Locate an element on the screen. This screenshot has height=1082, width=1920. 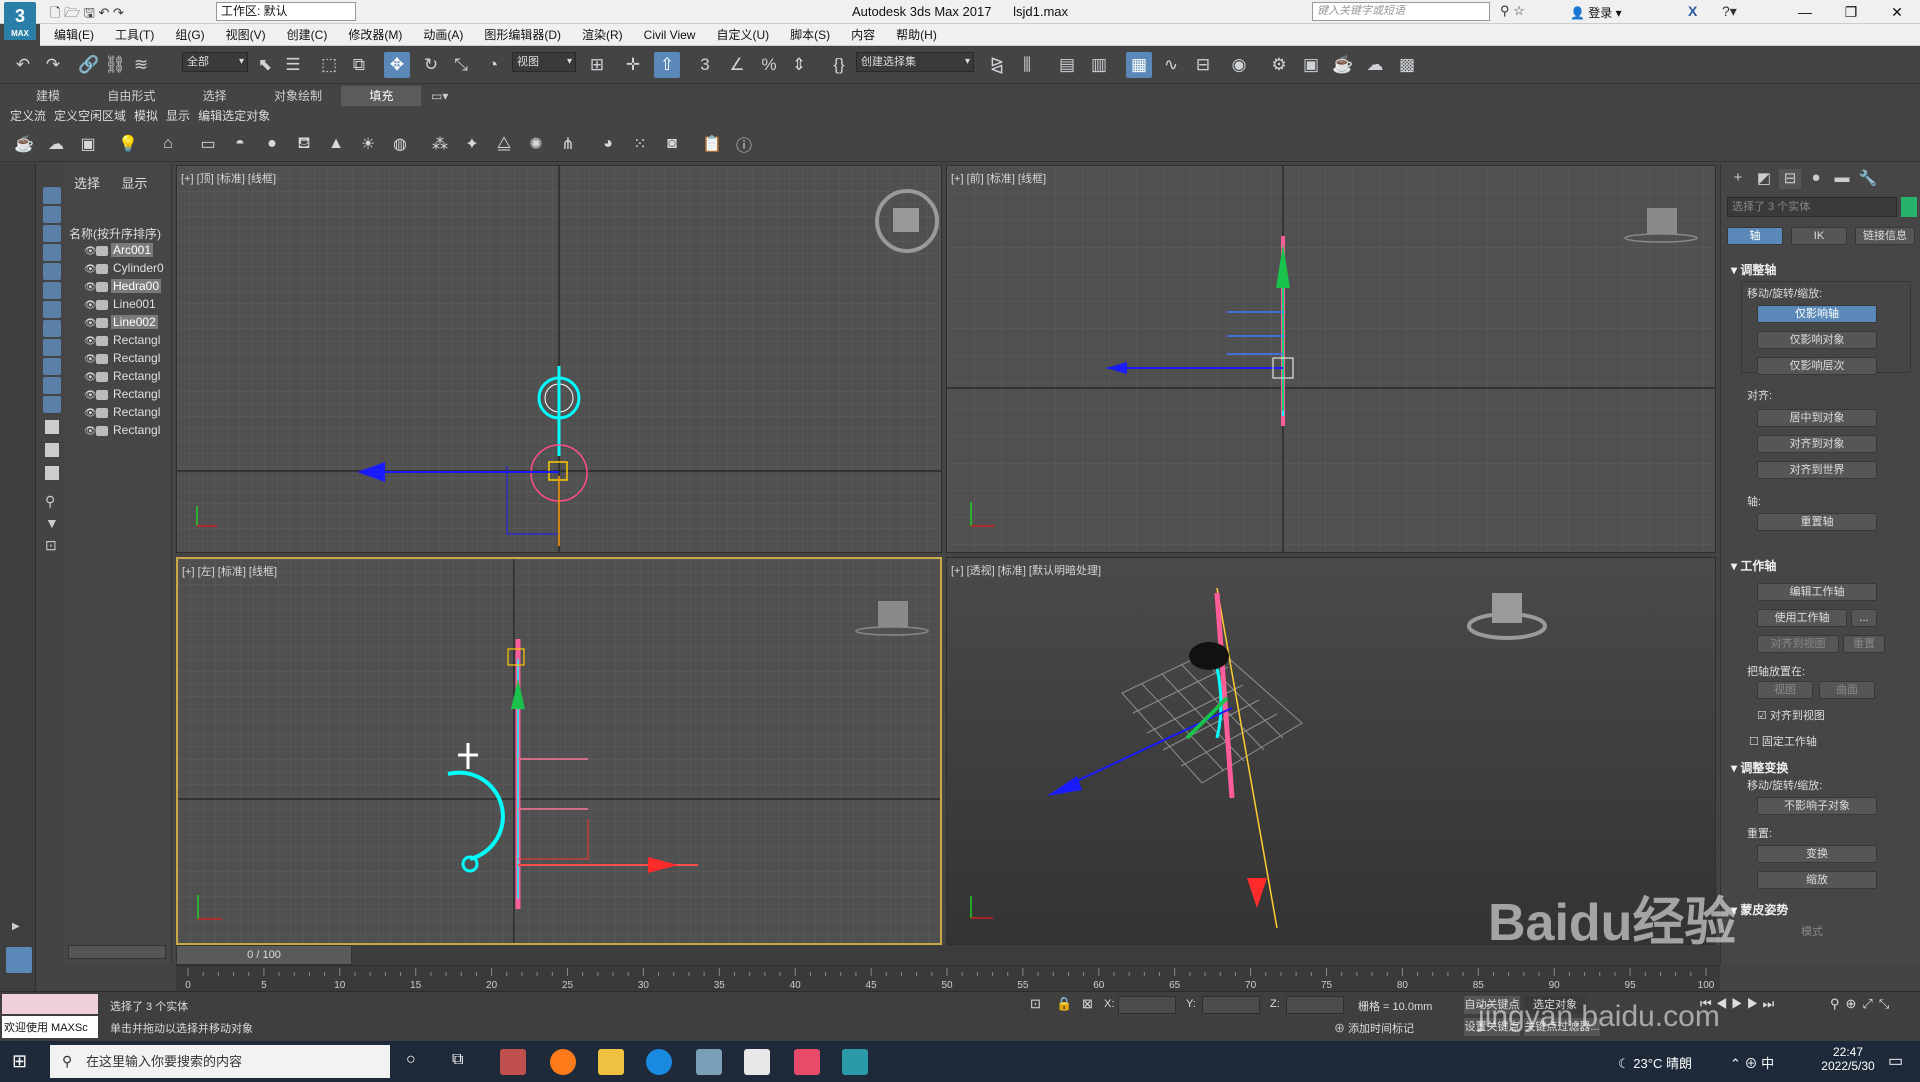
display-shapes-icon is located at coordinates (52, 233).